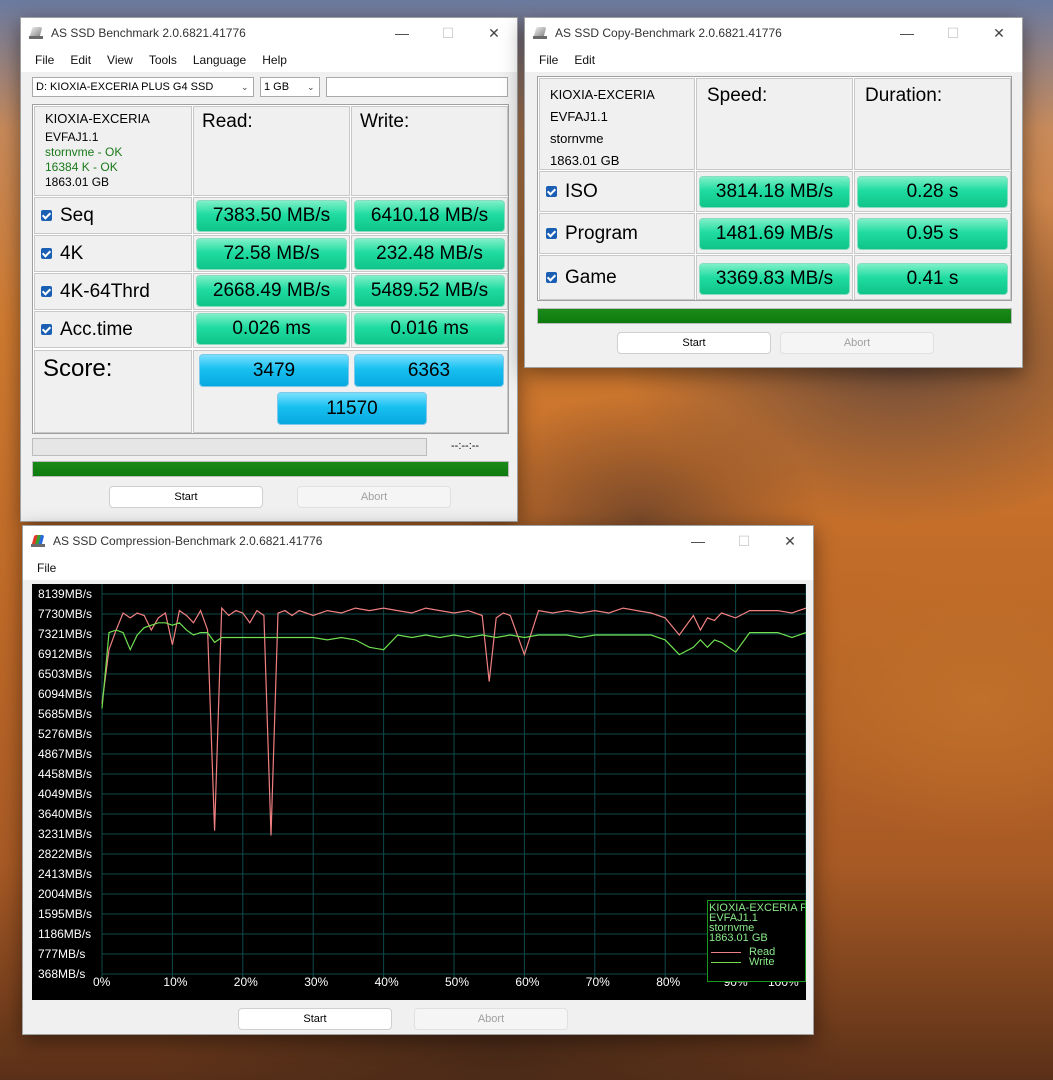 This screenshot has width=1053, height=1080. I want to click on y-tick-label: 7321MB/s, so click(65, 634).